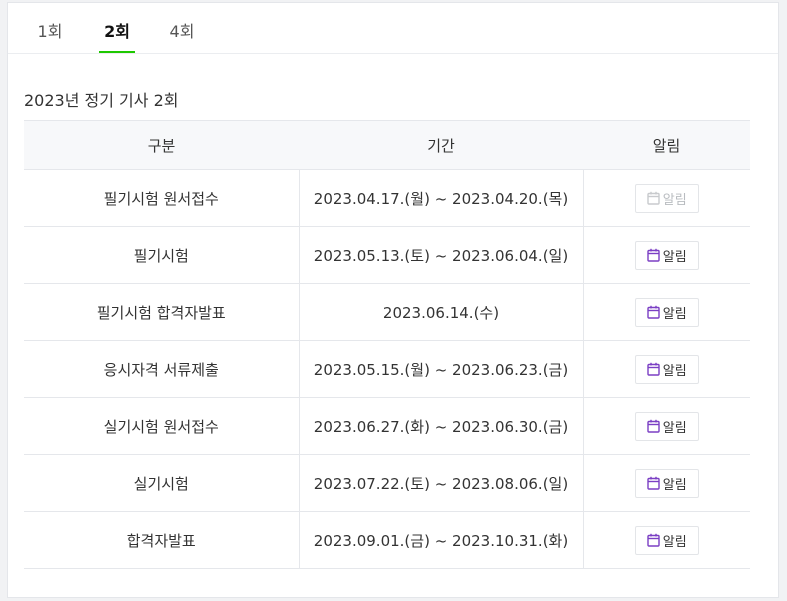 The image size is (787, 601). Describe the element at coordinates (441, 426) in the screenshot. I see `schedule-item-period: 2023.06.27.(화) ~ 2023.06.30.(금)` at that location.